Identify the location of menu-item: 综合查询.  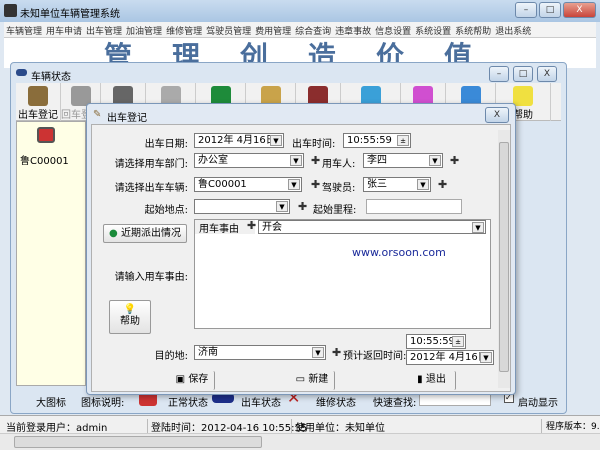
(313, 30).